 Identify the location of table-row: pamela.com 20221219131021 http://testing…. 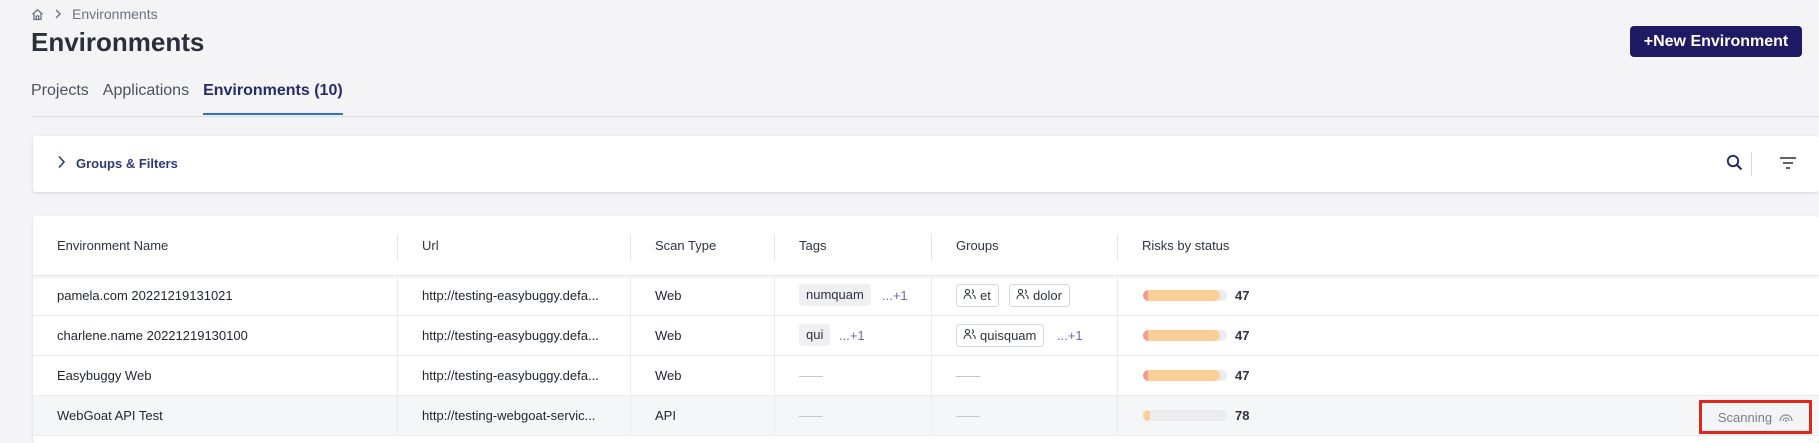
(926, 296).